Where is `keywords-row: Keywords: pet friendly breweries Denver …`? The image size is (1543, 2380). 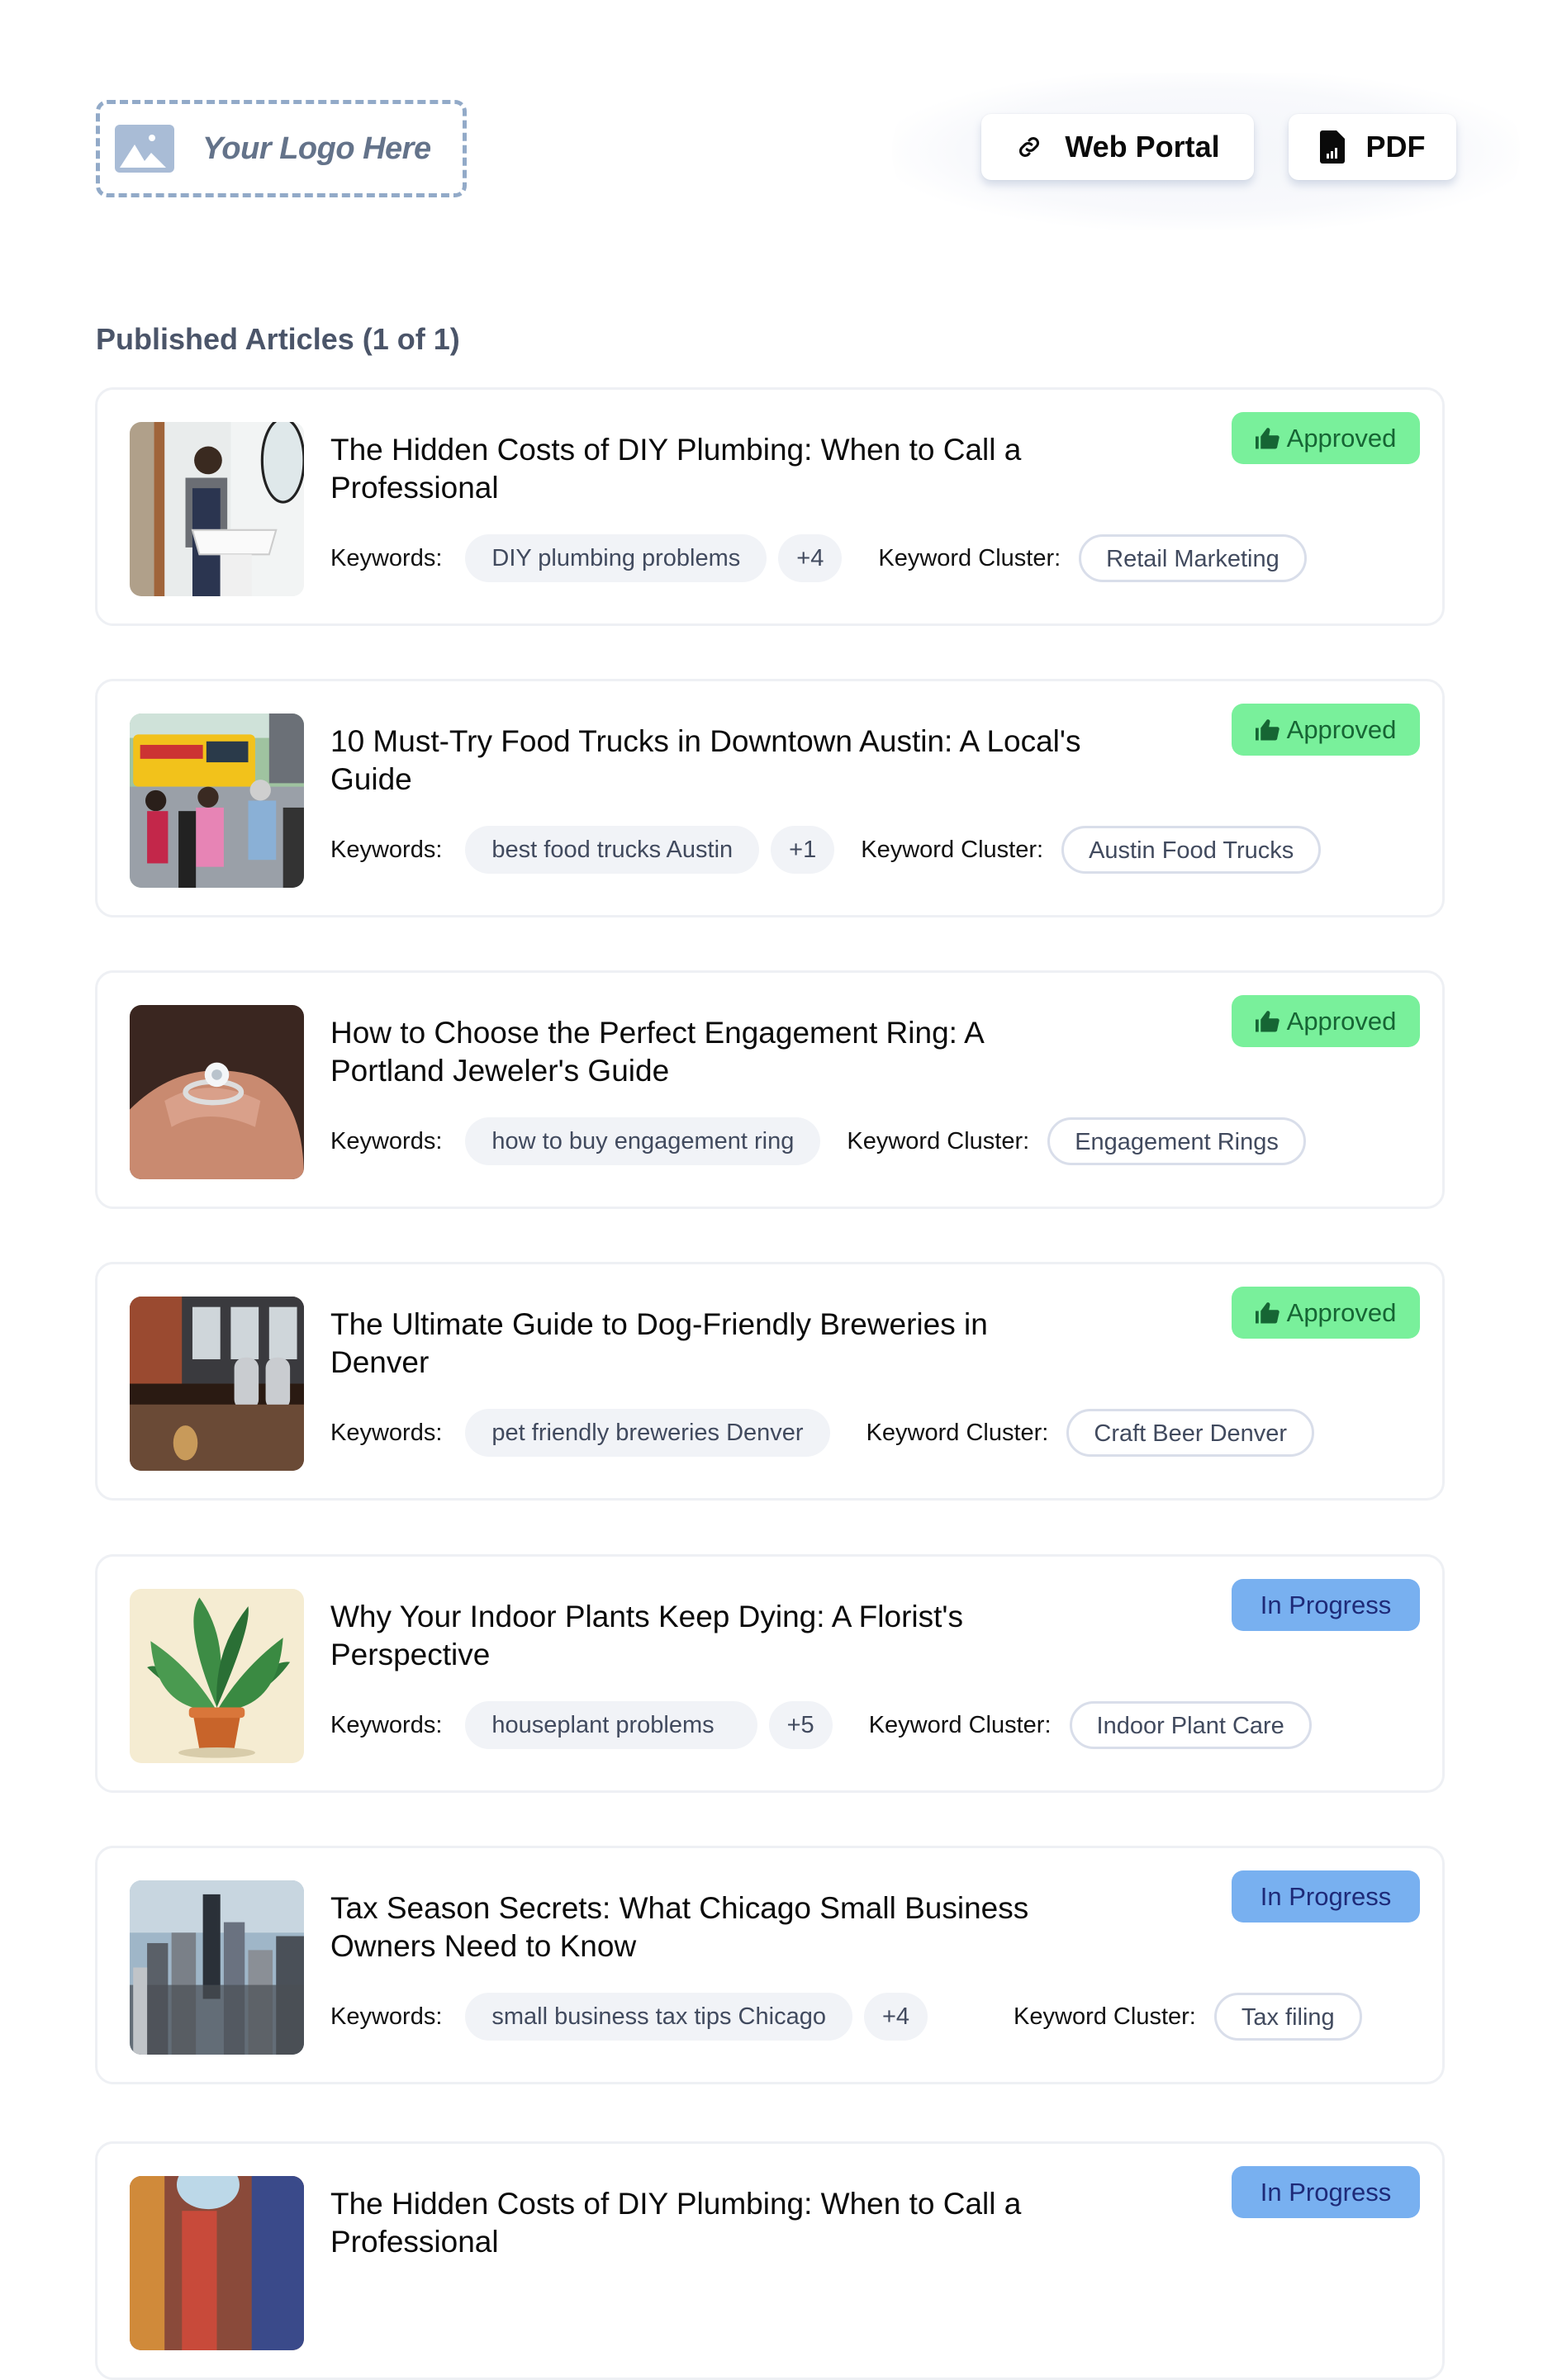 keywords-row: Keywords: pet friendly breweries Denver … is located at coordinates (823, 1433).